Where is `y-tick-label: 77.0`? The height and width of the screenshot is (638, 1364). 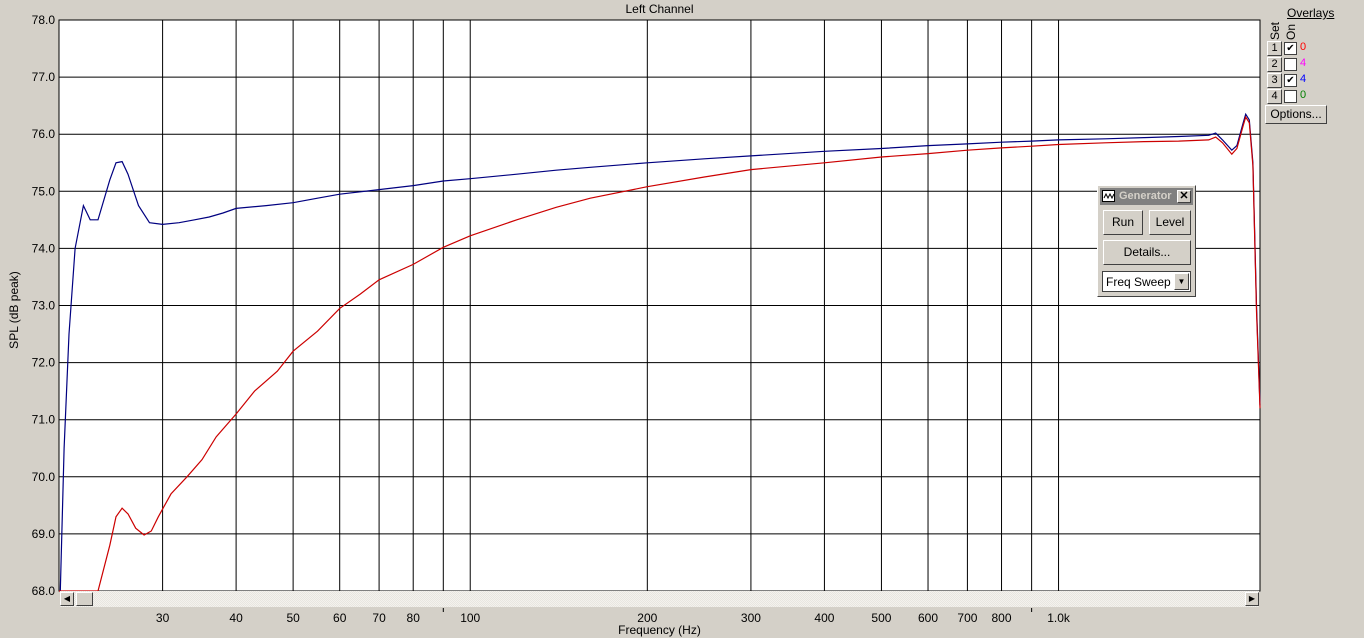 y-tick-label: 77.0 is located at coordinates (44, 77).